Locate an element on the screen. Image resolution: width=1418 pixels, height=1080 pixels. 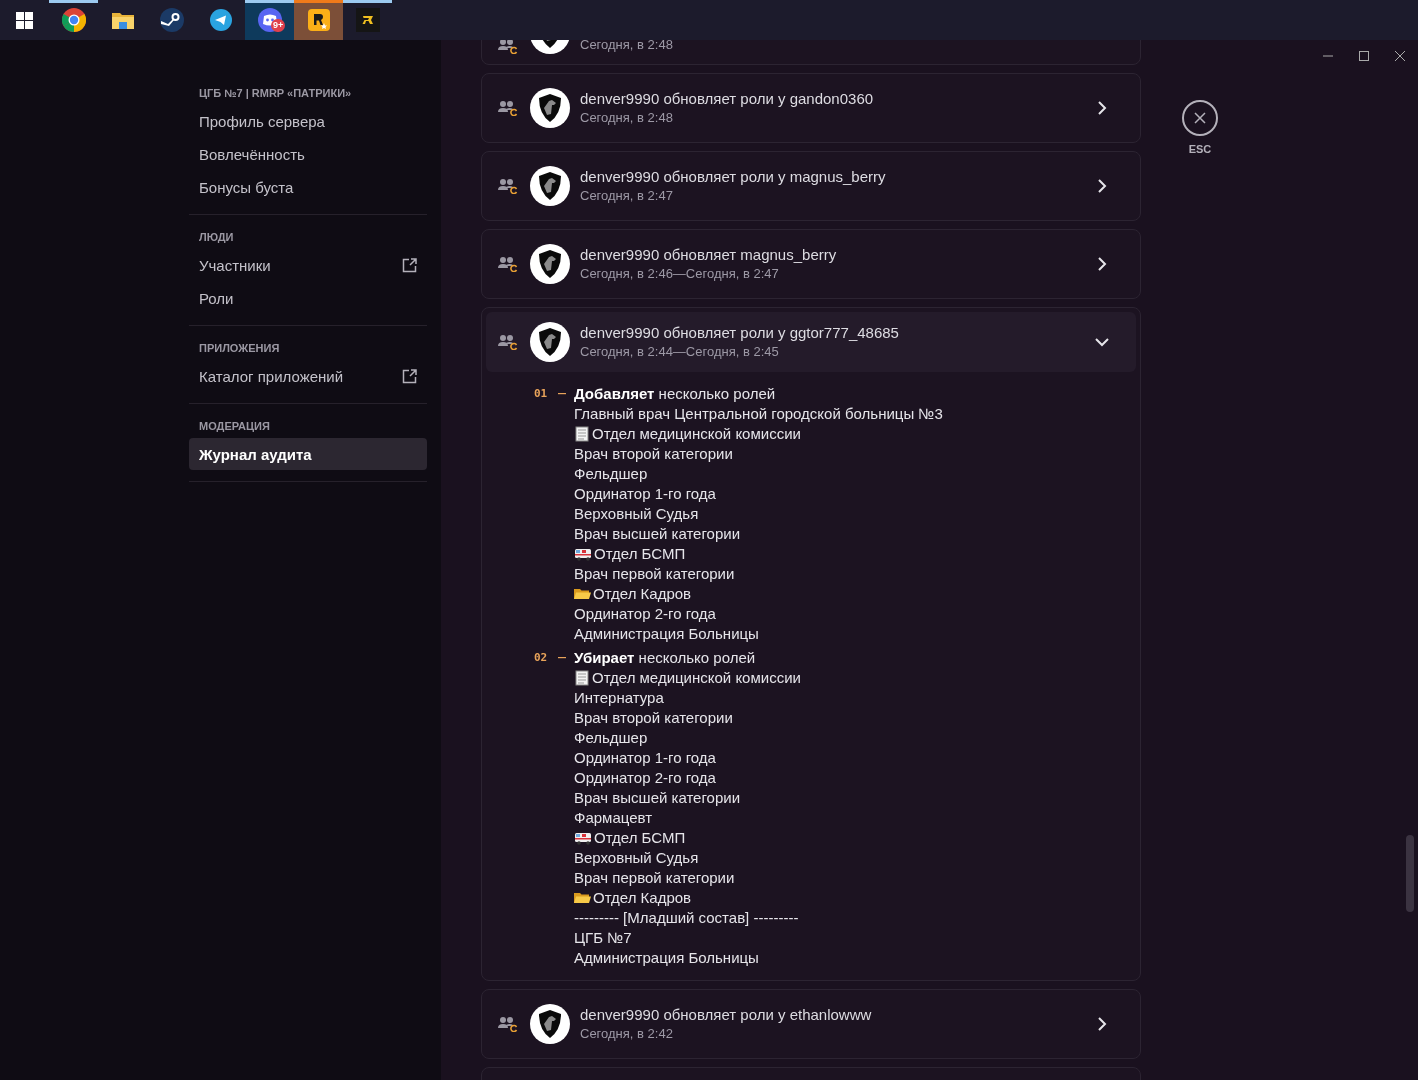
role-name: Главный врач Центральной городской больницы №3 is located at coordinates (758, 414).